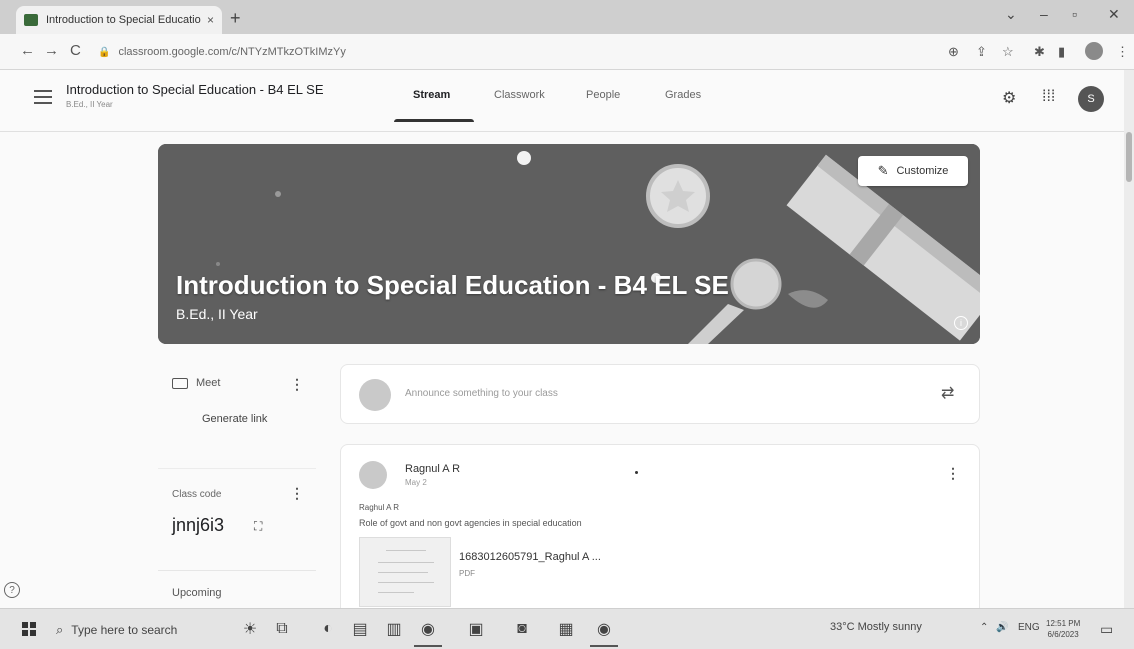 The image size is (1134, 649). I want to click on browser-profile-avatar, so click(1094, 51).